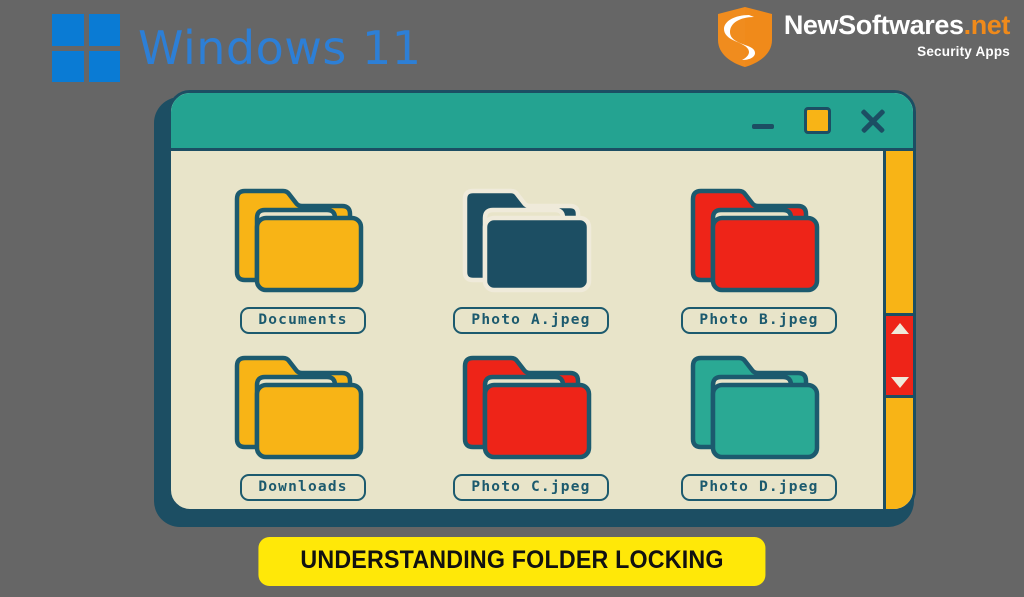  I want to click on maximize-button, so click(817, 120).